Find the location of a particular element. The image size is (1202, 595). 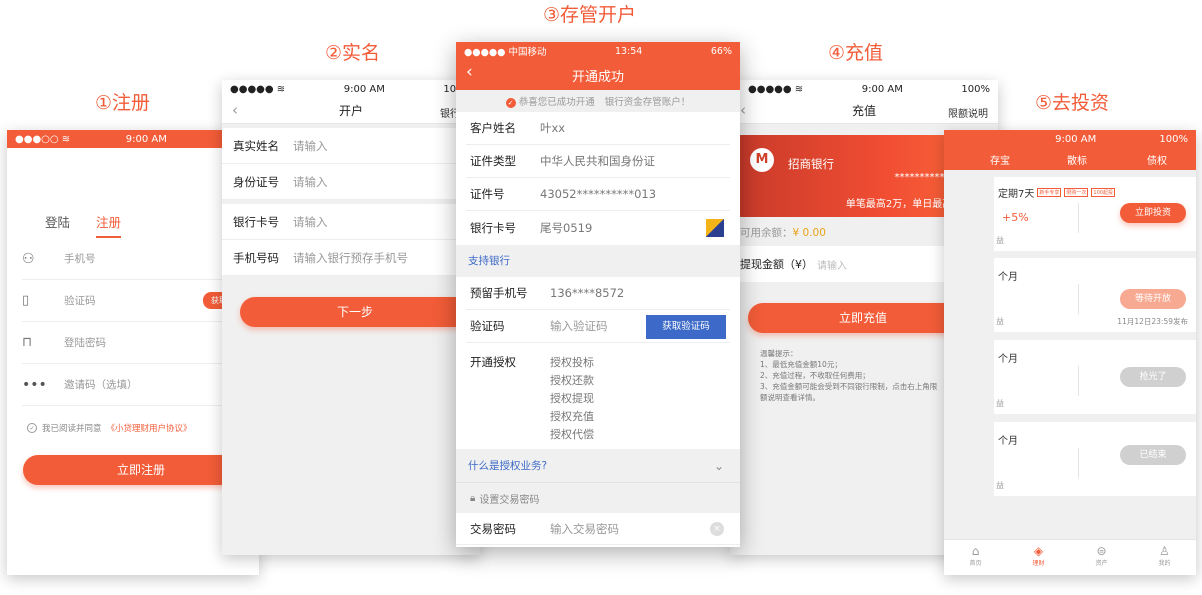

auth-item: 授权充值 is located at coordinates (572, 416).